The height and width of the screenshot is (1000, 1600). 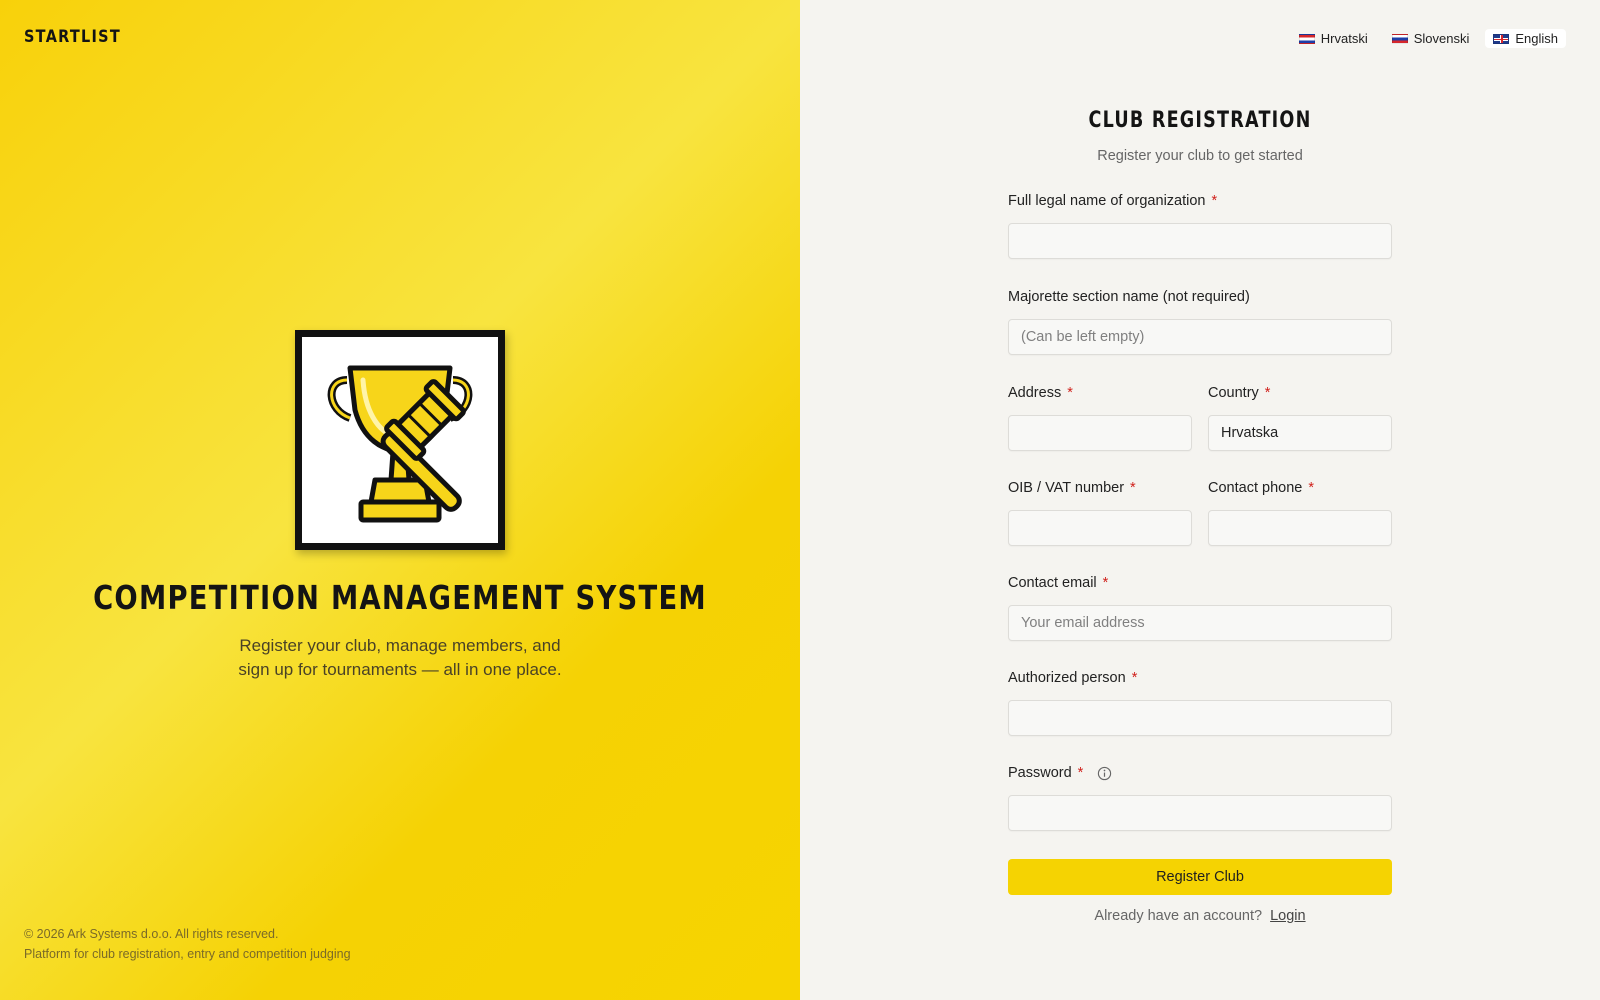 I want to click on address-field: Address *, so click(x=1100, y=417).